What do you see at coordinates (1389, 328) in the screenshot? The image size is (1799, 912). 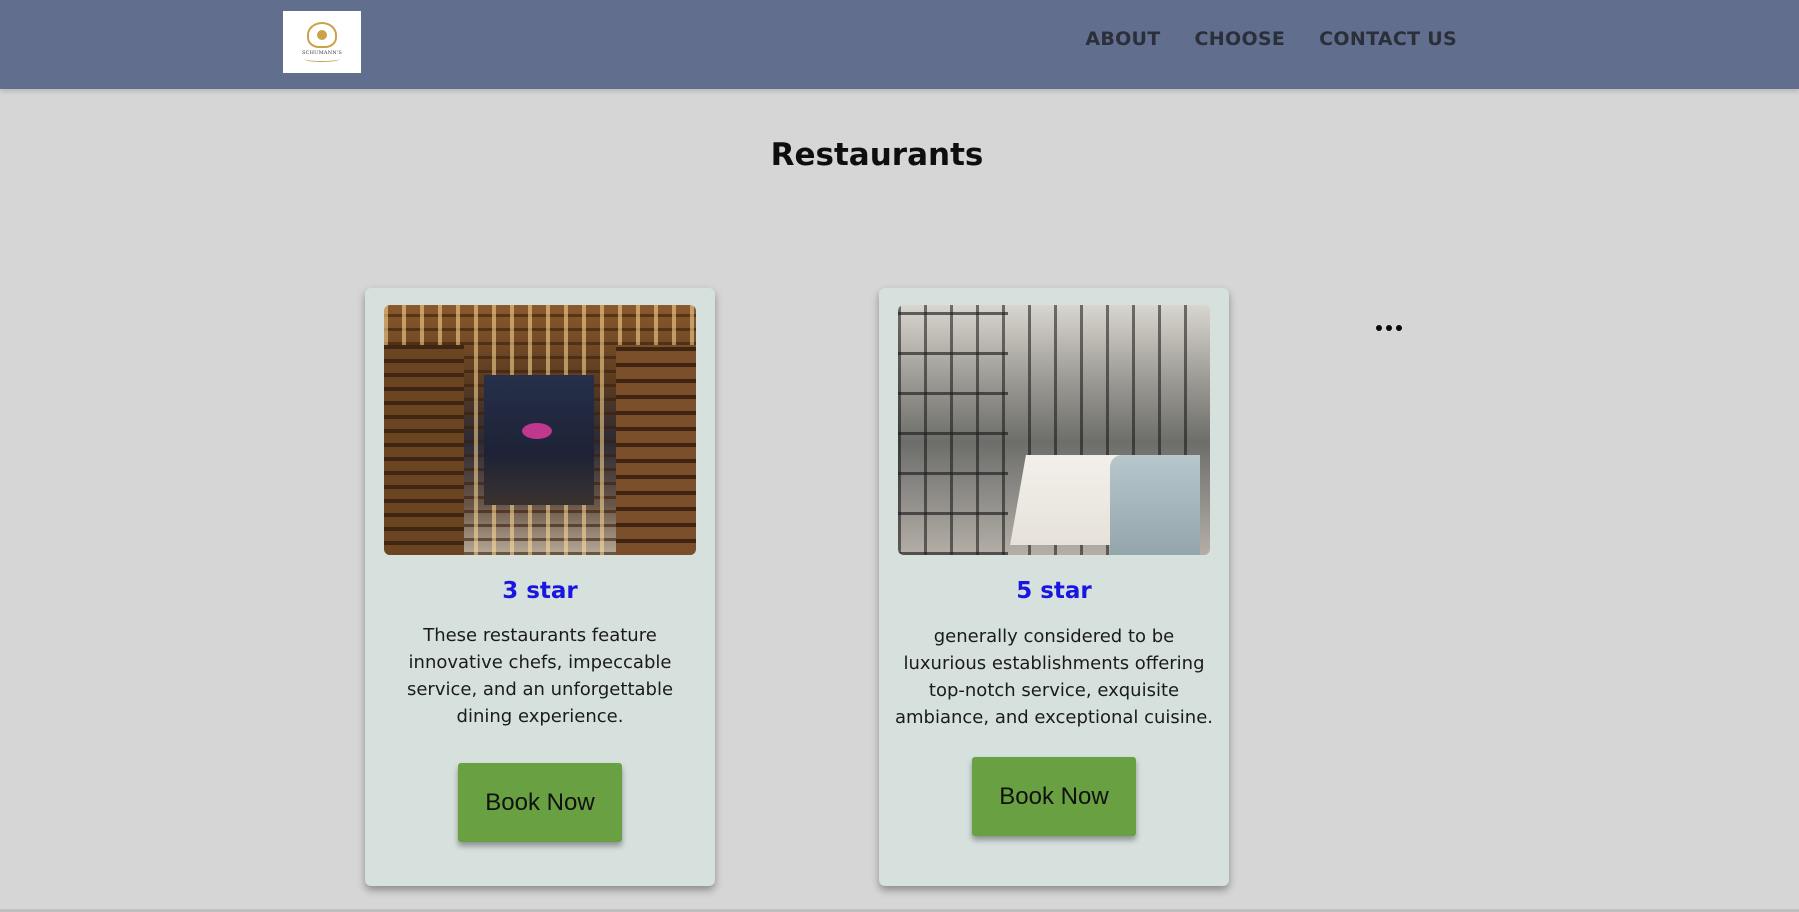 I see `more-horizontal-icon` at bounding box center [1389, 328].